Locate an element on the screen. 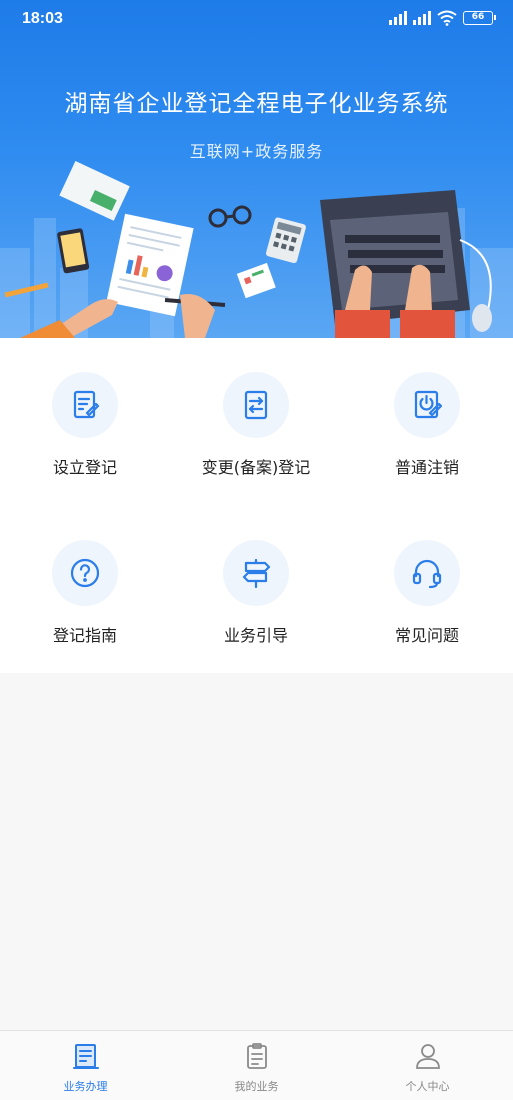 The image size is (513, 1100). tab-personal-center: 个人中心 is located at coordinates (427, 1065).